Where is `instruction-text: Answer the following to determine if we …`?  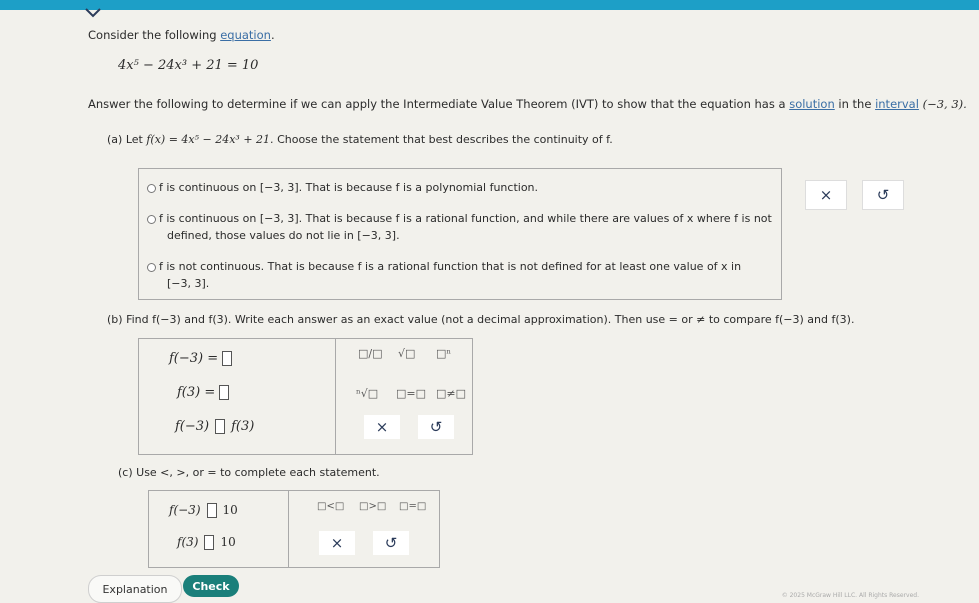
instruction-text: Answer the following to determine if we … is located at coordinates (527, 104).